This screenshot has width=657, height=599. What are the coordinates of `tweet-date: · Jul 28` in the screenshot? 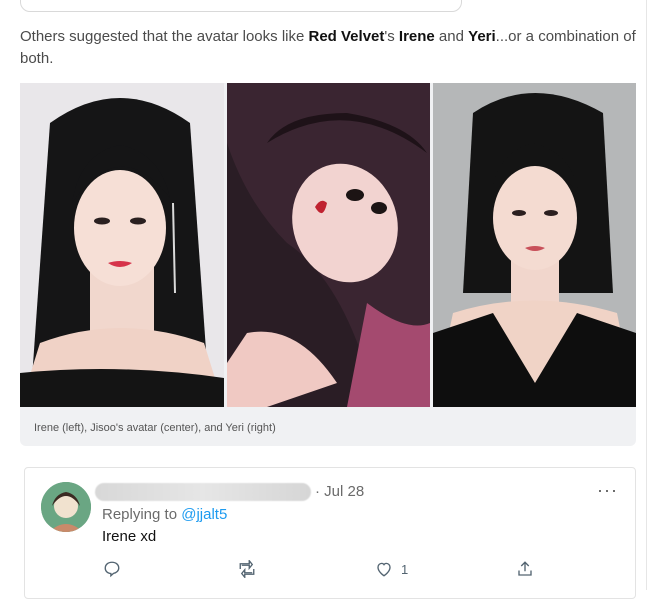 It's located at (339, 491).